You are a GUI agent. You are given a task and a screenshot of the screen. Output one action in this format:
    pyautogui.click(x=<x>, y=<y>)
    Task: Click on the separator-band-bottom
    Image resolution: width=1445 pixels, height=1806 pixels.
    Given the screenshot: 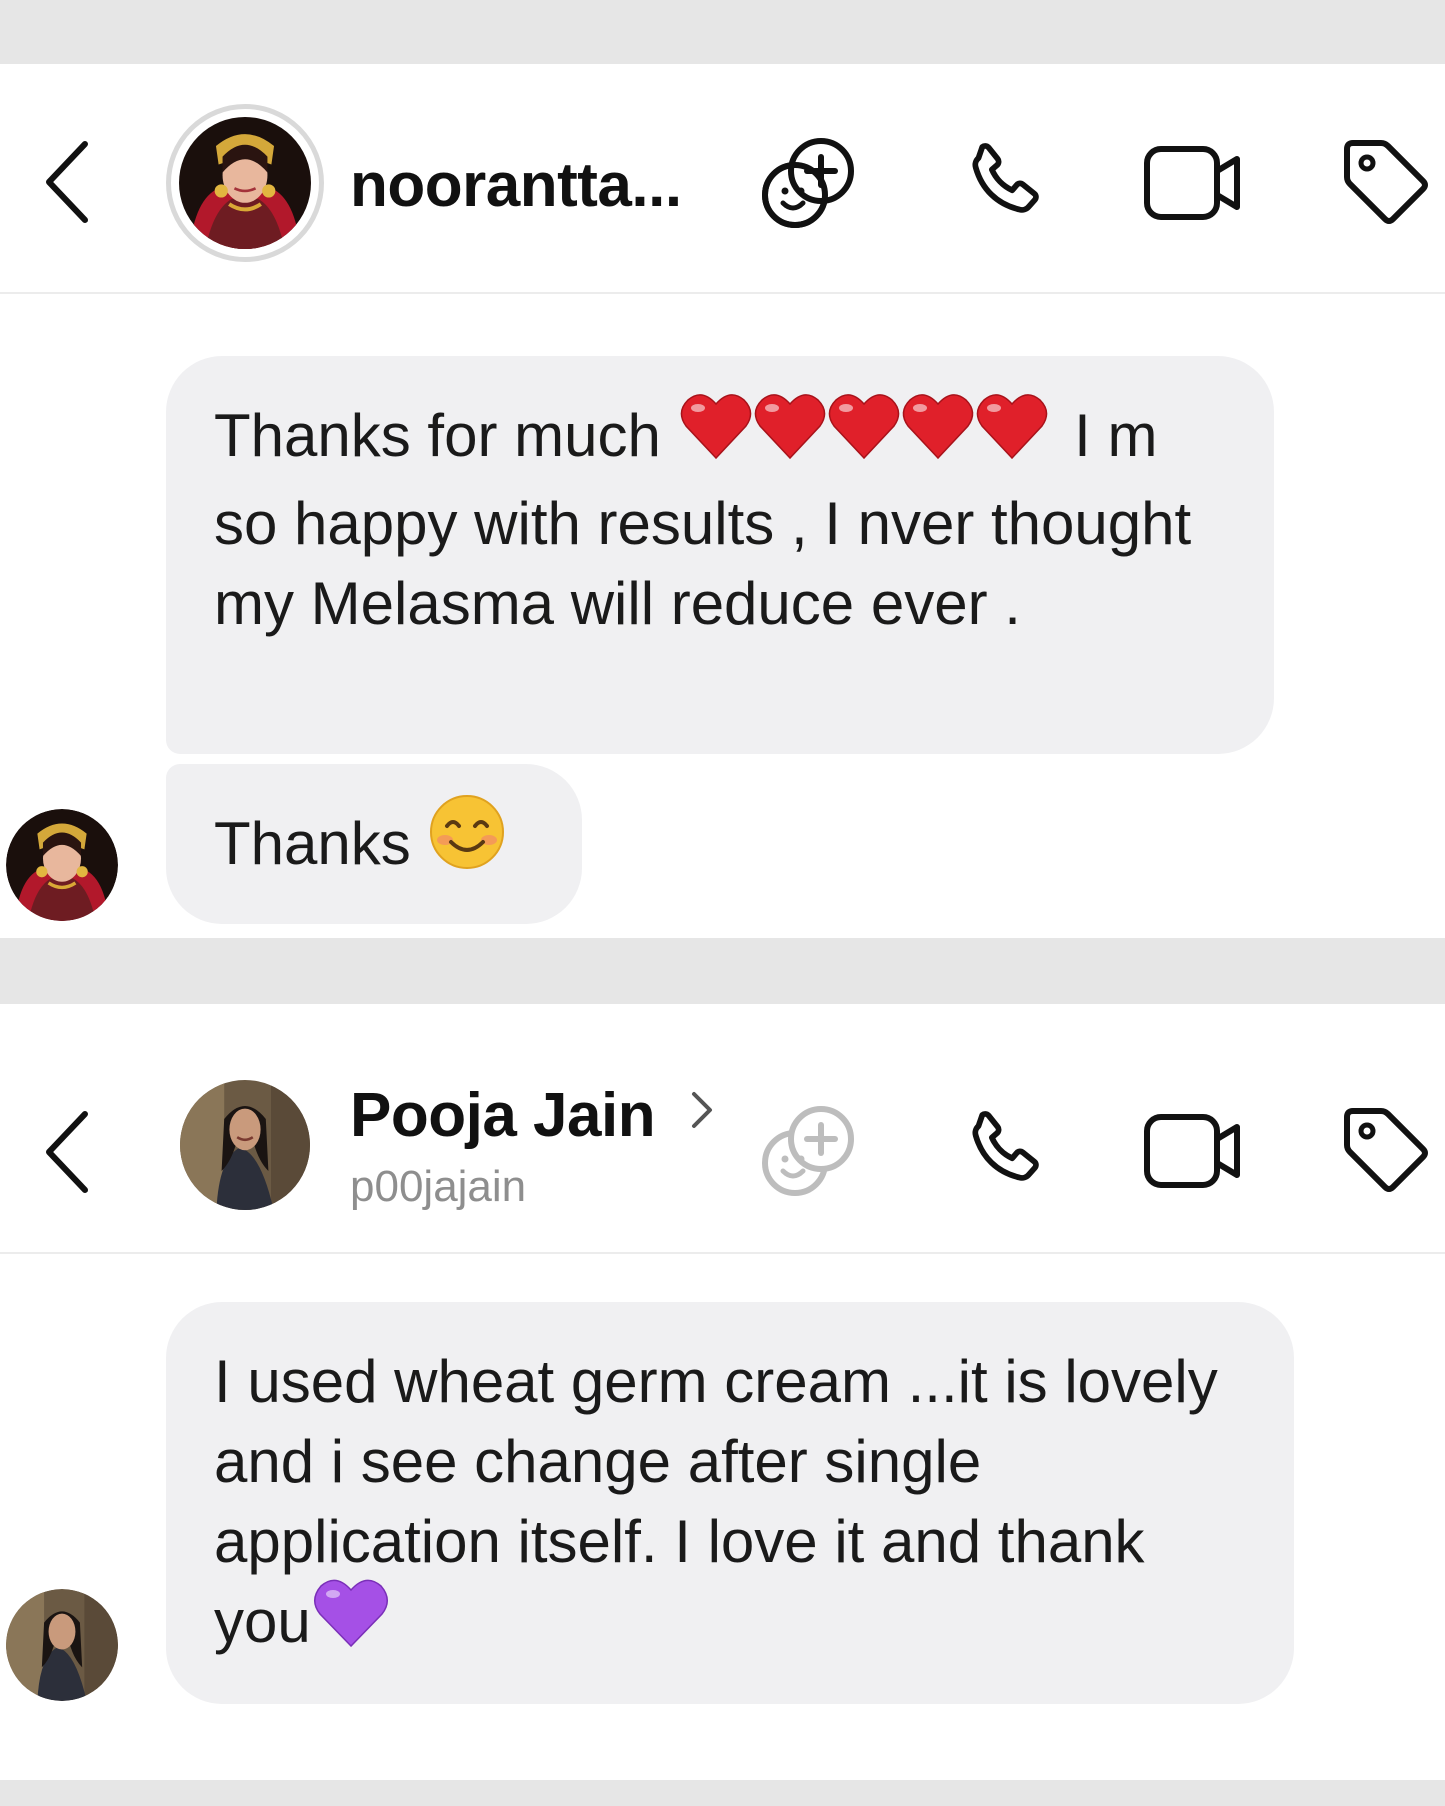 What is the action you would take?
    pyautogui.click(x=722, y=1793)
    